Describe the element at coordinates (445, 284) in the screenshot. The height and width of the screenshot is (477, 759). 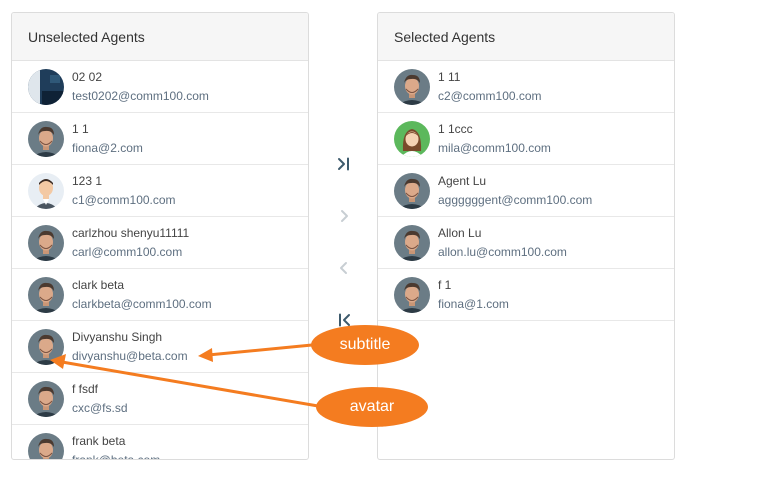
I see `agent-name: f 1` at that location.